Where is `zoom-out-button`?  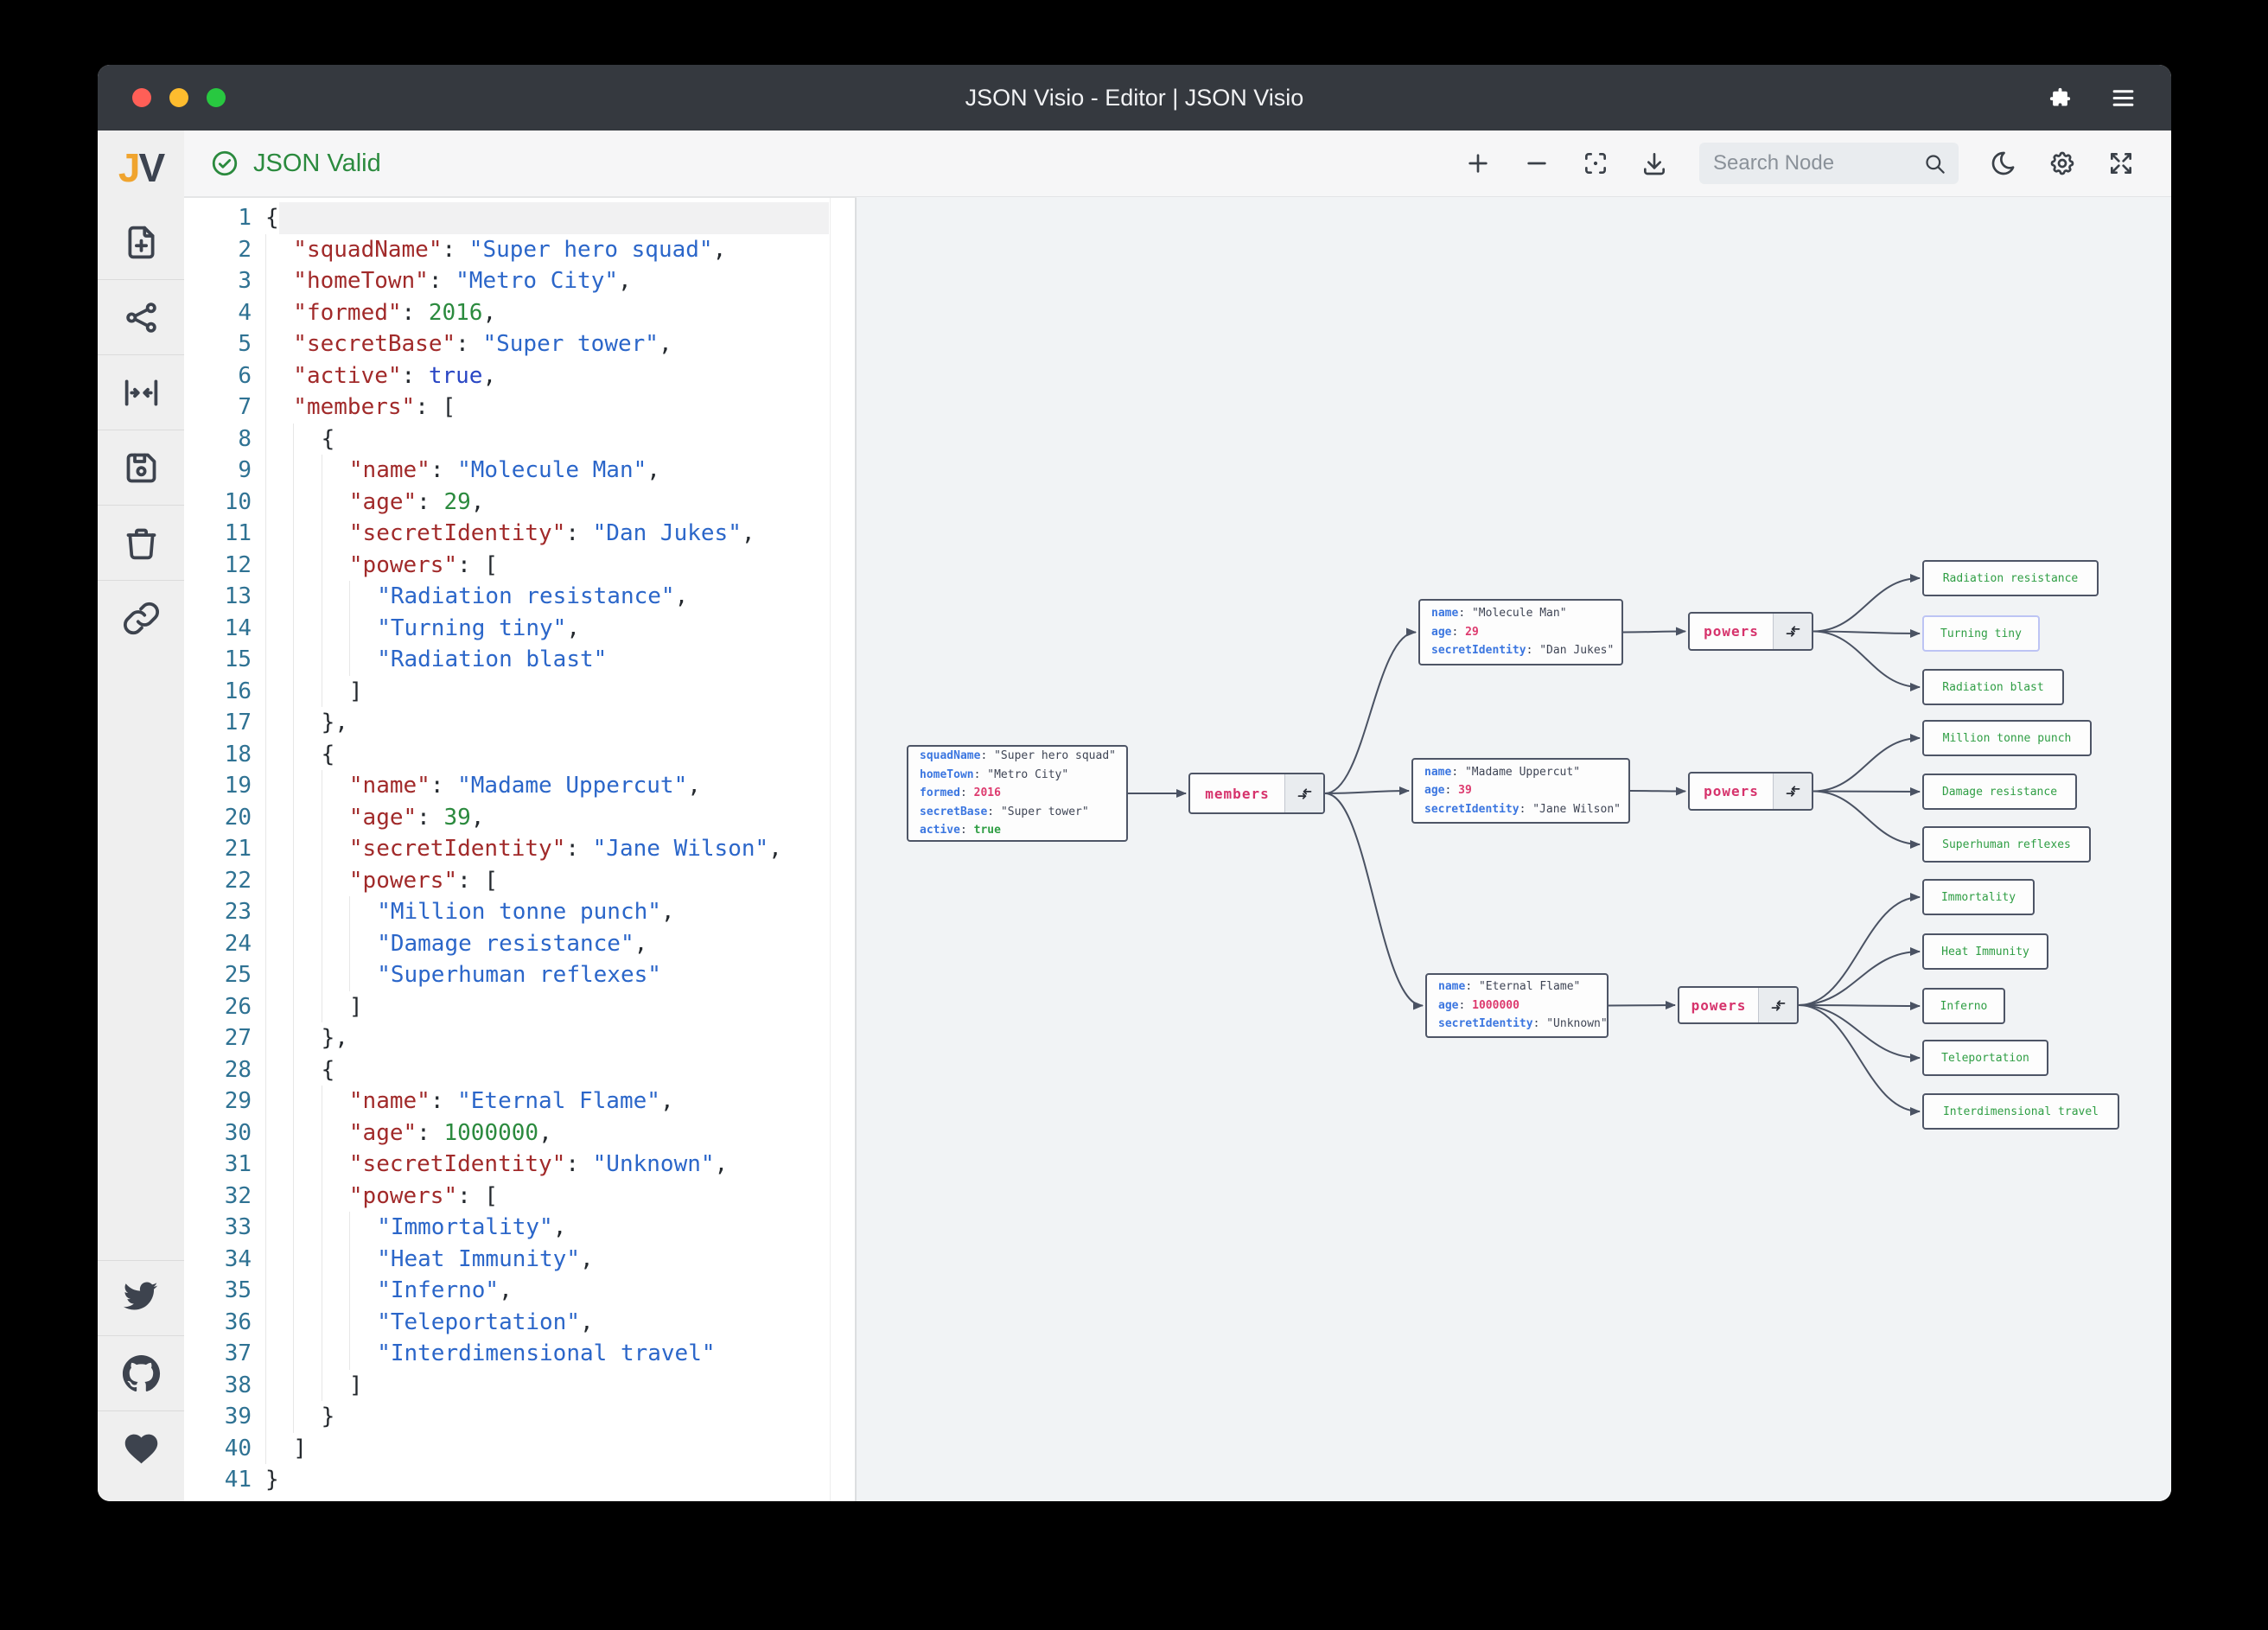 zoom-out-button is located at coordinates (1537, 163).